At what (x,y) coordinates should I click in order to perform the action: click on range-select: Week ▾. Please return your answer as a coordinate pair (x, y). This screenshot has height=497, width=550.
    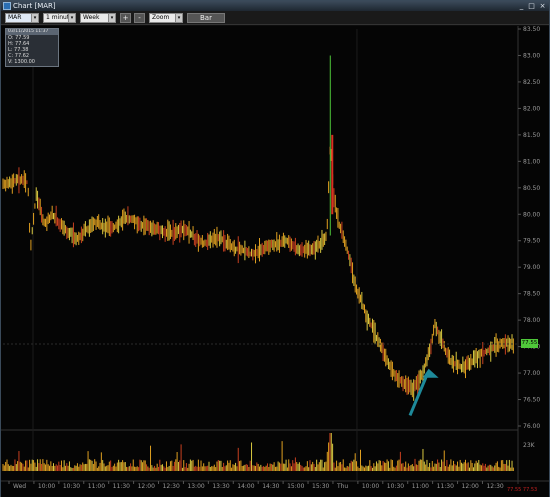
    Looking at the image, I should click on (98, 18).